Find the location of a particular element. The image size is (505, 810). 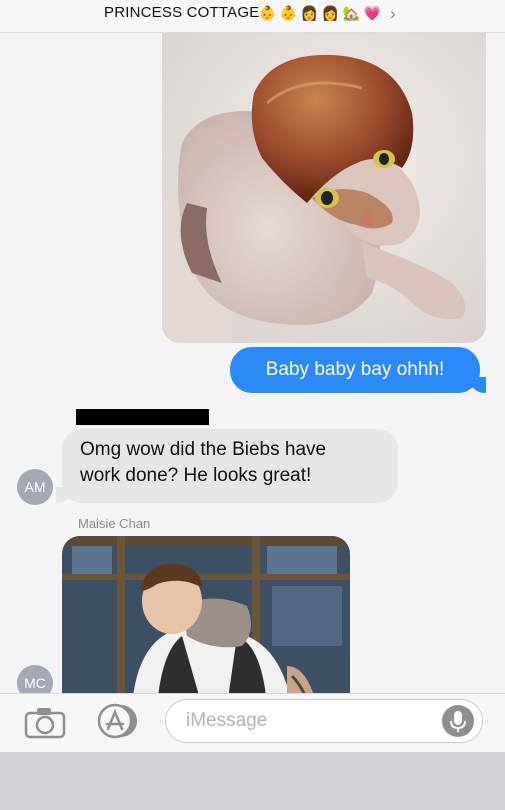

house-emoji: 🏡 is located at coordinates (351, 13).